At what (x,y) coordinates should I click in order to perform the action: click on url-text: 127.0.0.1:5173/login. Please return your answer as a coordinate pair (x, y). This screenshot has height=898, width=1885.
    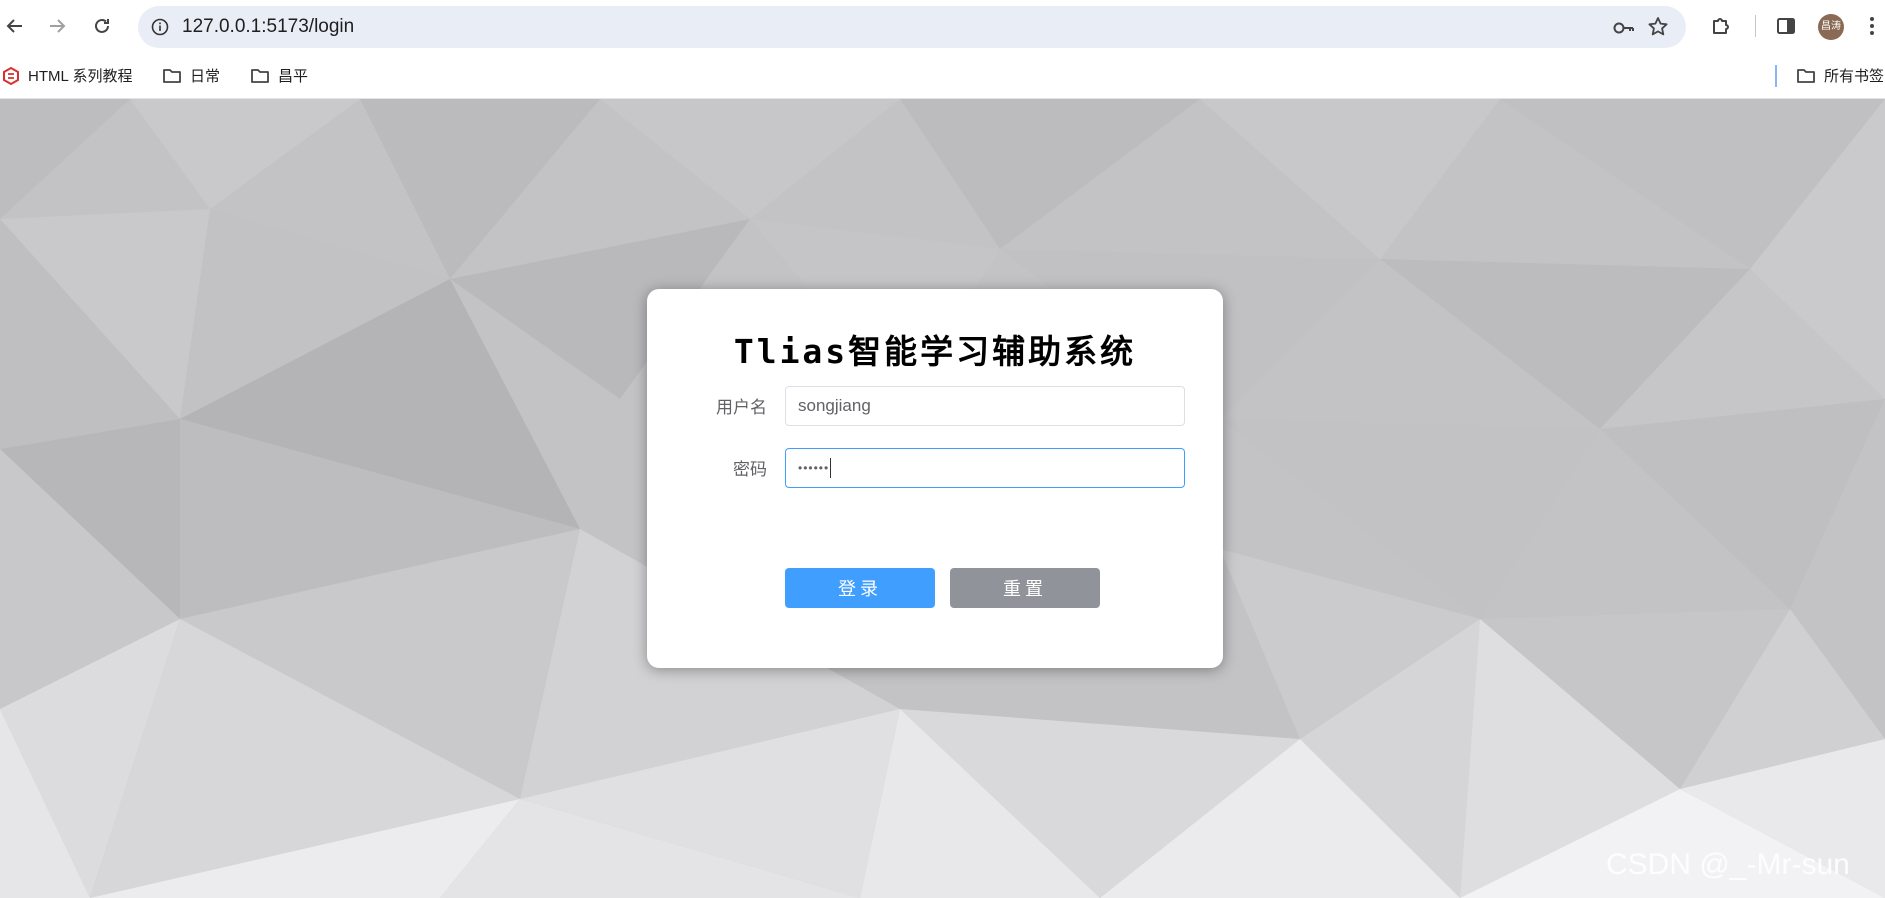
    Looking at the image, I should click on (268, 27).